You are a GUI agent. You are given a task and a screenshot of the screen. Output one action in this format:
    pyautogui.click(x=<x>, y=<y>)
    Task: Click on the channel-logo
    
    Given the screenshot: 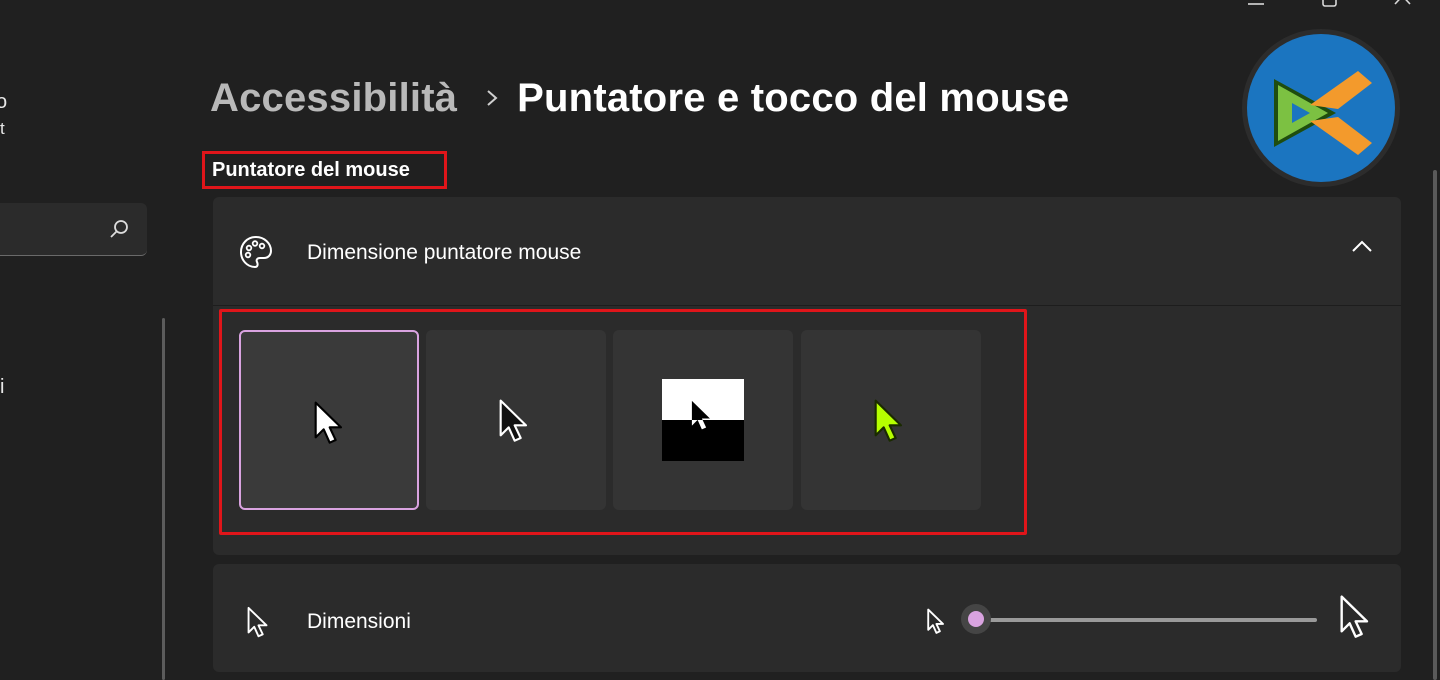 What is the action you would take?
    pyautogui.click(x=1321, y=108)
    